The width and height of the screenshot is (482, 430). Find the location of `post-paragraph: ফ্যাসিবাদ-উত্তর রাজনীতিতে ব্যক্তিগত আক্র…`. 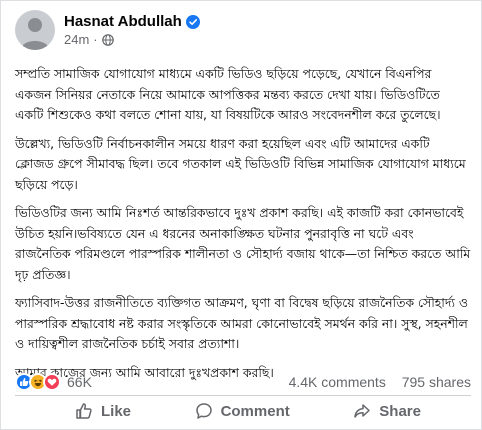

post-paragraph: ফ্যাসিবাদ-উত্তর রাজনীতিতে ব্যক্তিগত আক্র… is located at coordinates (242, 323).